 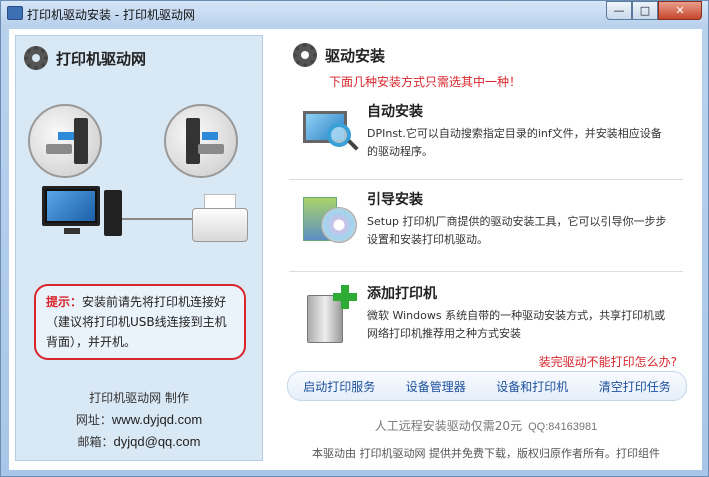 What do you see at coordinates (95, 442) in the screenshot?
I see `email-label: 邮箱：` at bounding box center [95, 442].